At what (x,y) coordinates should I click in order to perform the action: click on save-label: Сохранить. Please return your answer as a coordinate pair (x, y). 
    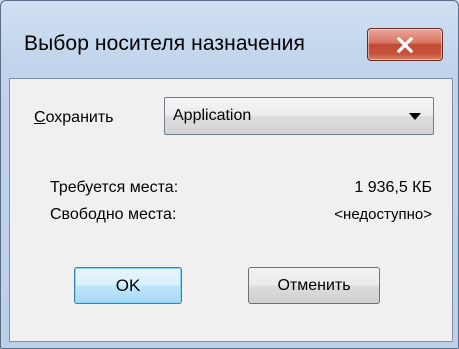
    Looking at the image, I should click on (74, 118).